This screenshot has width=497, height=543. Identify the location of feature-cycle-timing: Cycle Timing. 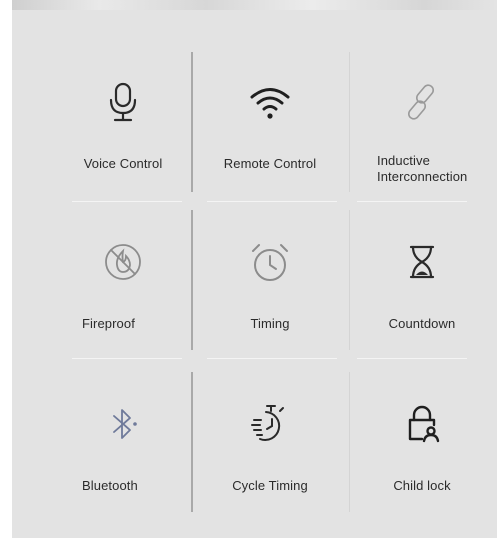
(270, 453).